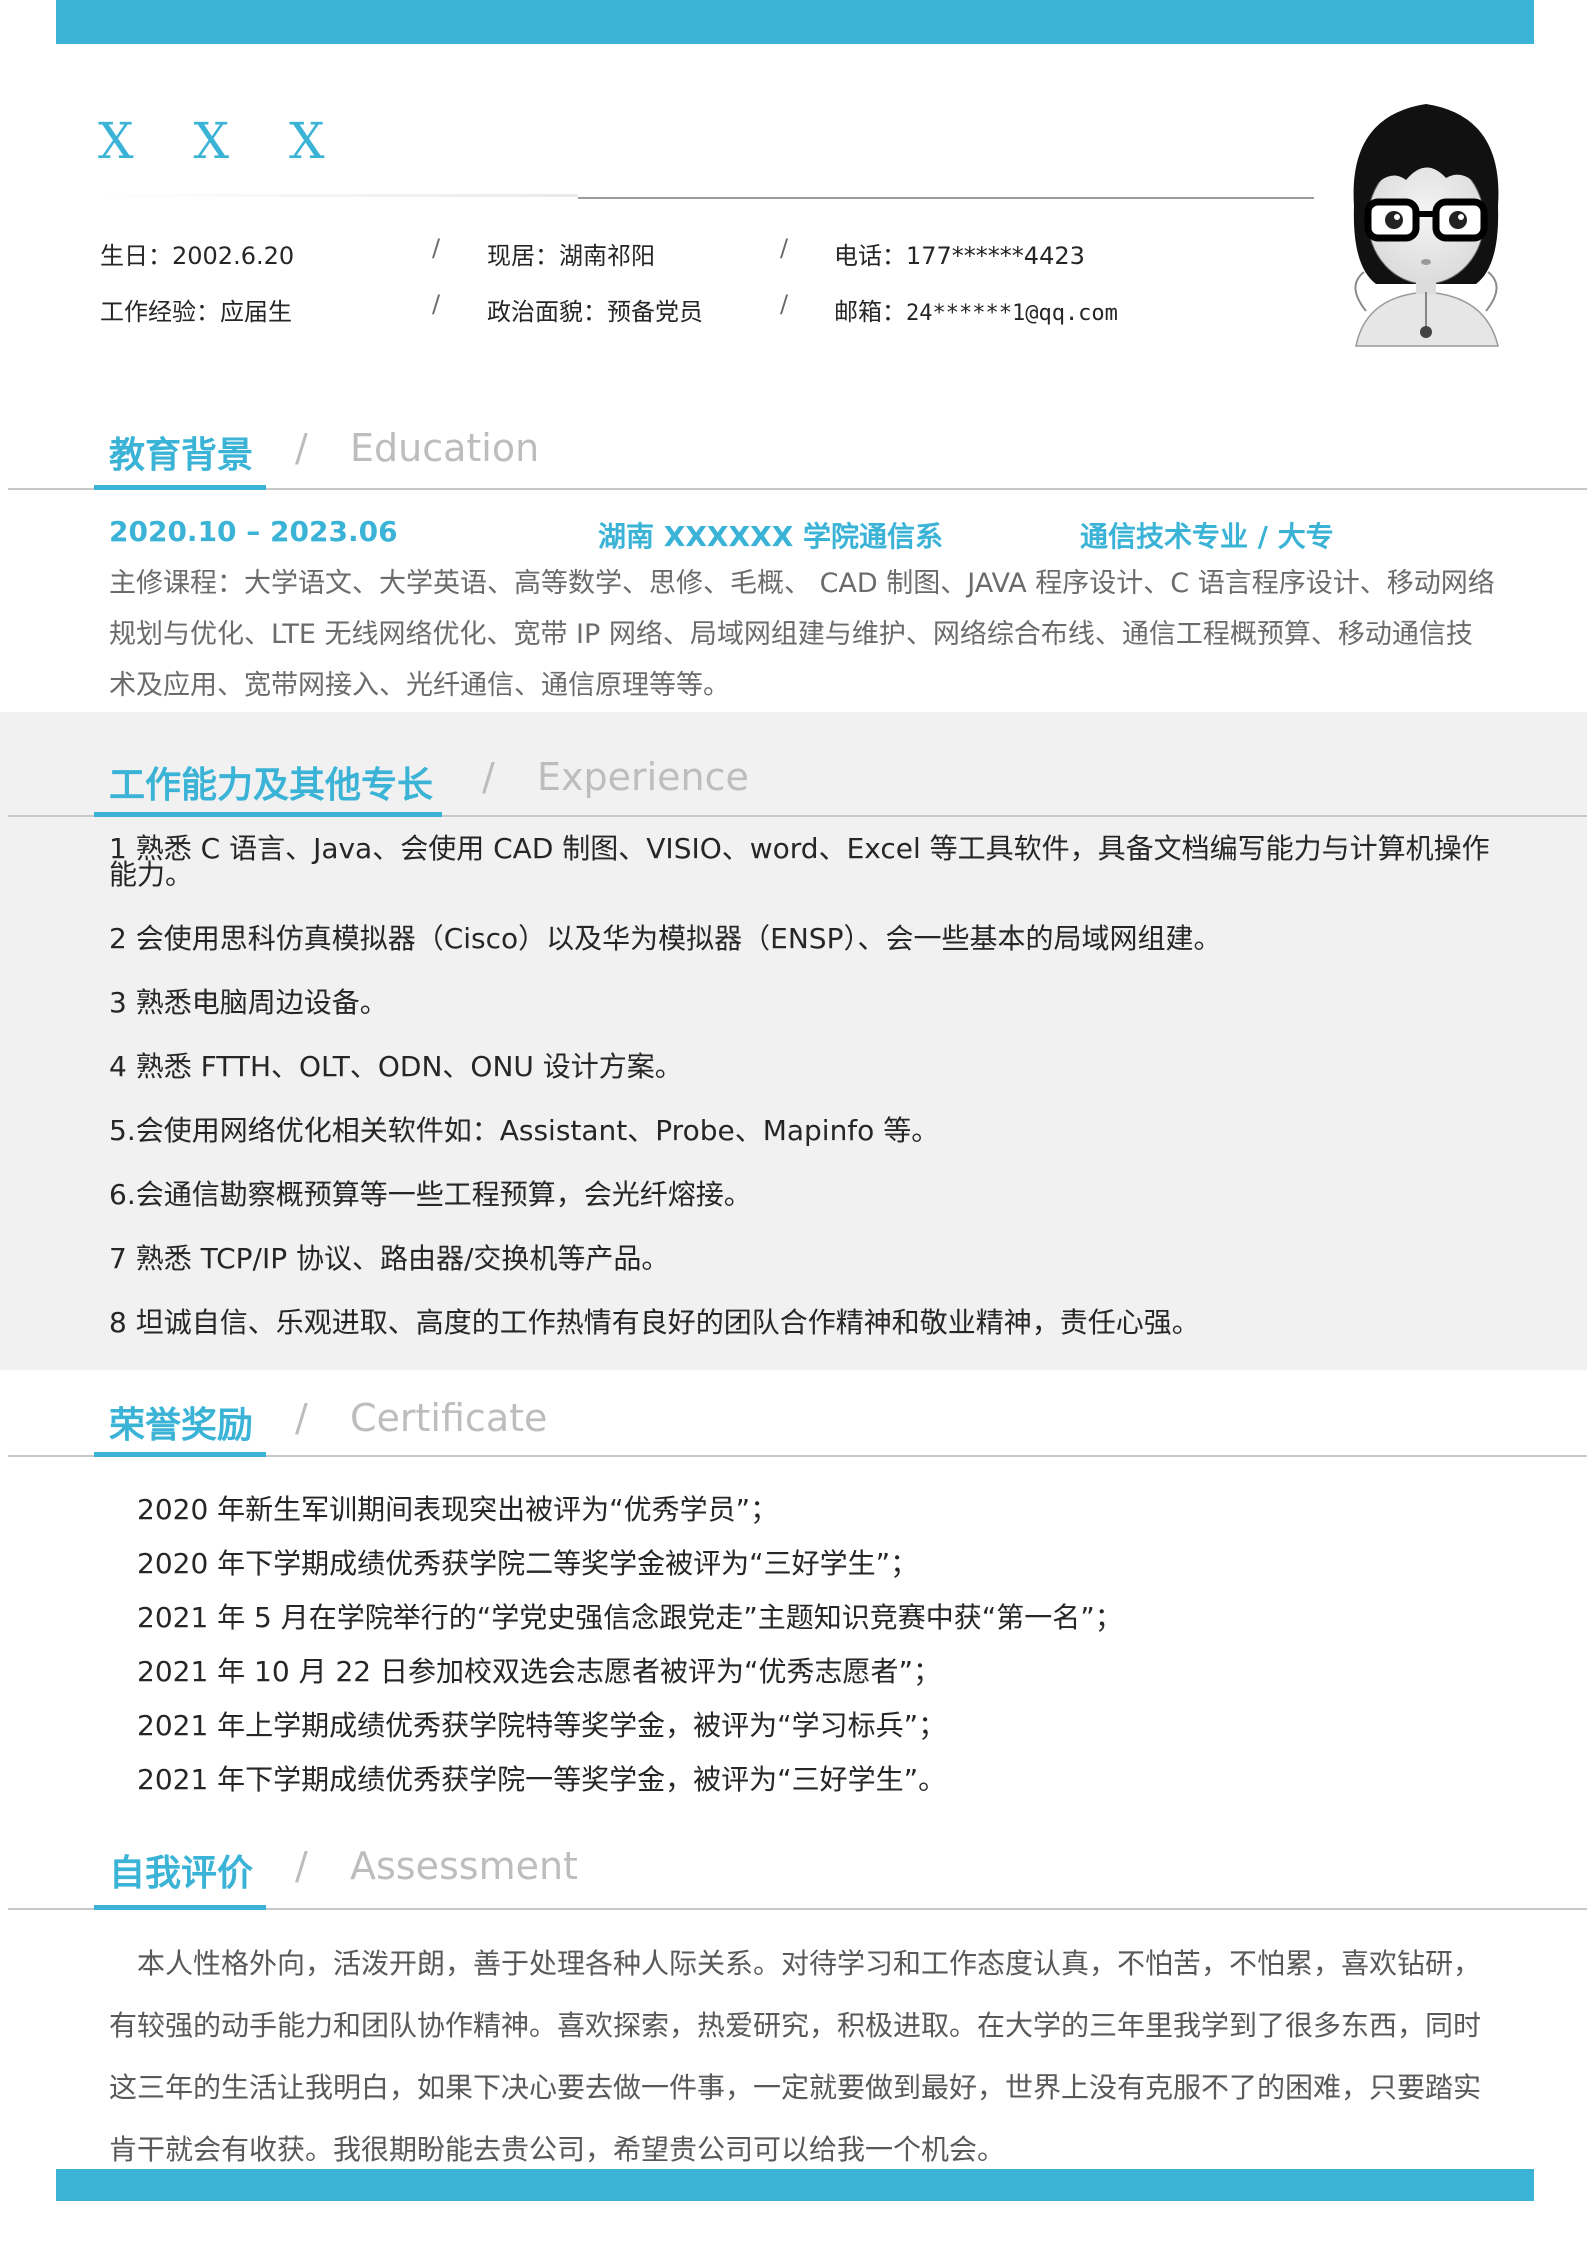  Describe the element at coordinates (430, 1194) in the screenshot. I see `experience-item: 6.会通信勘察概预算等一些工程预算，会光纤熔接。` at that location.